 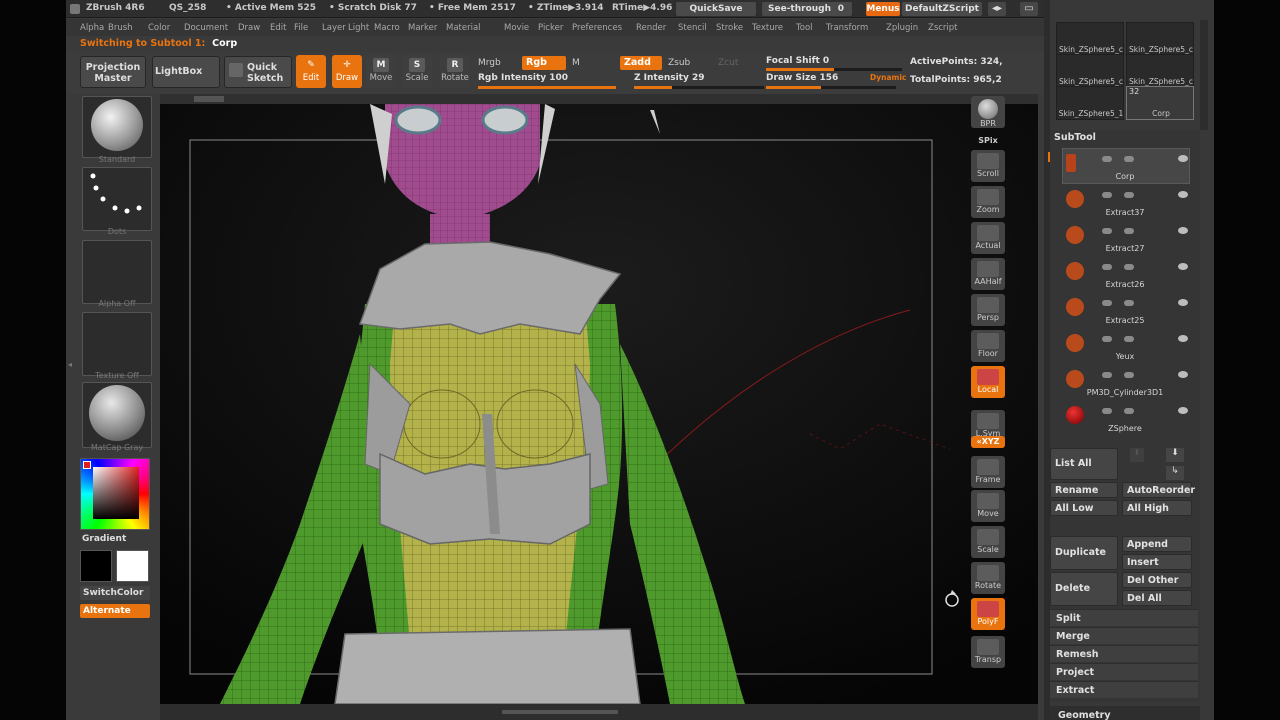 I want to click on color-picker, so click(x=115, y=494).